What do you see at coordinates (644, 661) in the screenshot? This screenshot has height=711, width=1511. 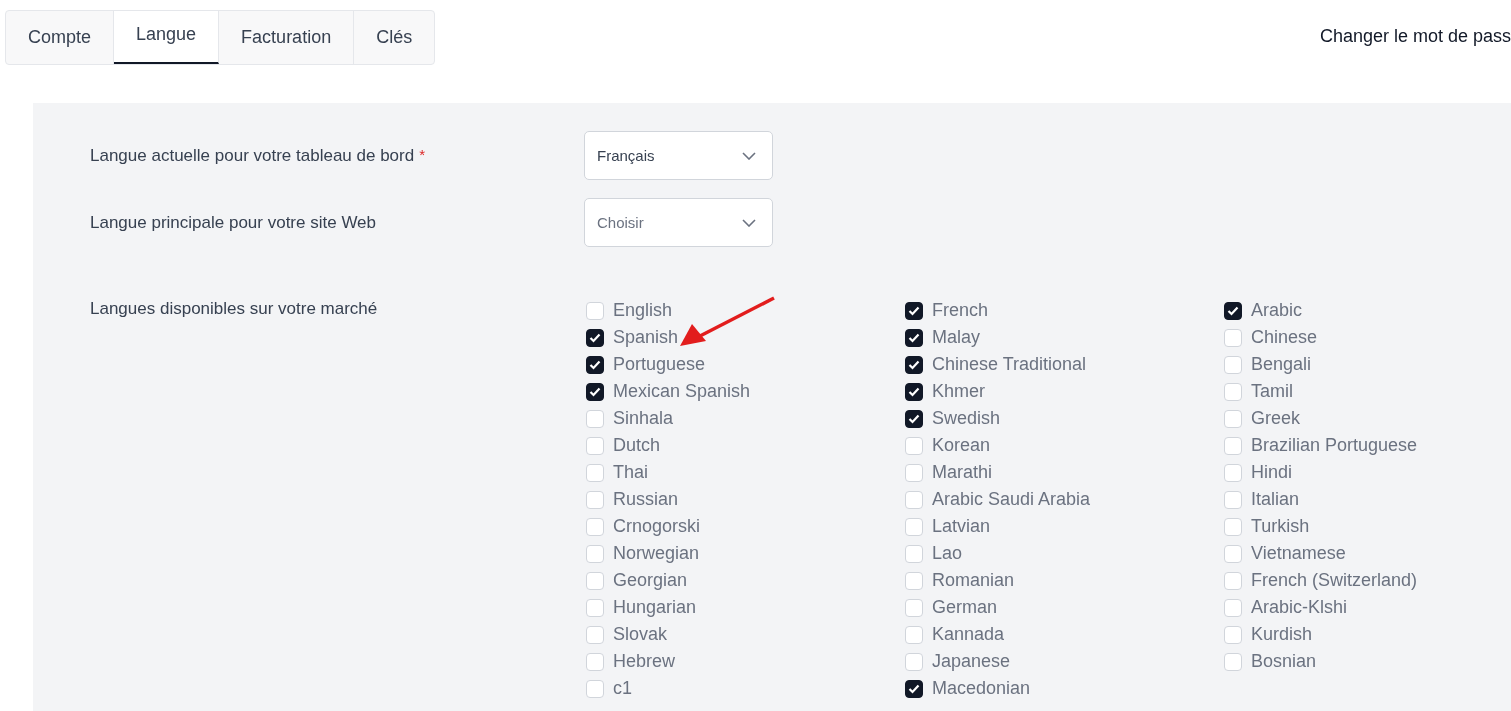 I see `language-option: Hebrew` at bounding box center [644, 661].